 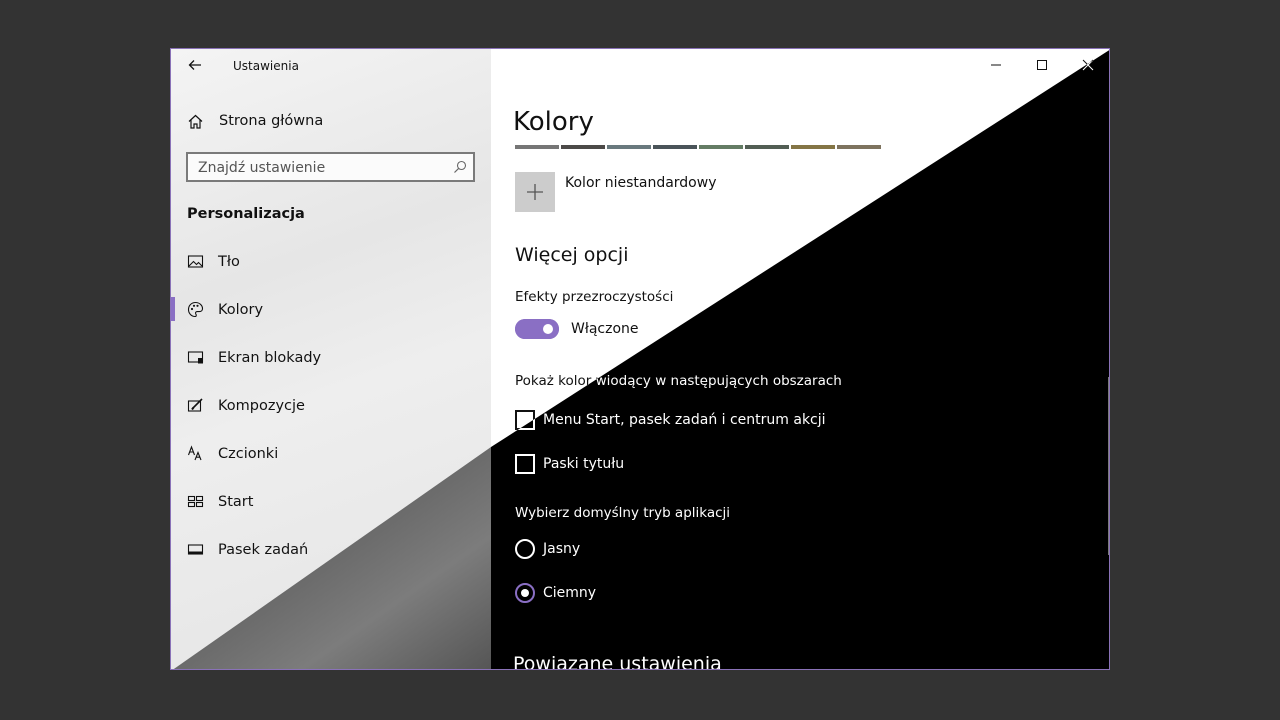 What do you see at coordinates (263, 550) in the screenshot?
I see `sidebar-item-label: Pasek zadań` at bounding box center [263, 550].